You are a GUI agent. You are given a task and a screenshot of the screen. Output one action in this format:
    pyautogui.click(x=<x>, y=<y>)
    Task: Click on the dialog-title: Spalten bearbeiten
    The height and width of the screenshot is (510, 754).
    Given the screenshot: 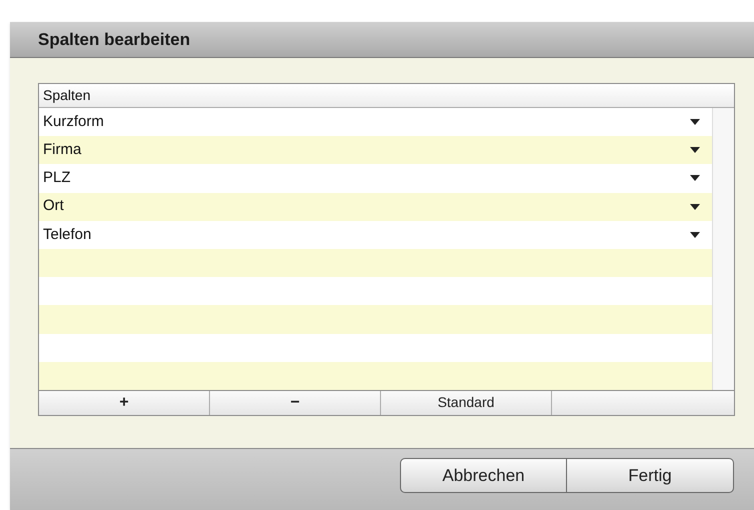 What is the action you would take?
    pyautogui.click(x=114, y=39)
    